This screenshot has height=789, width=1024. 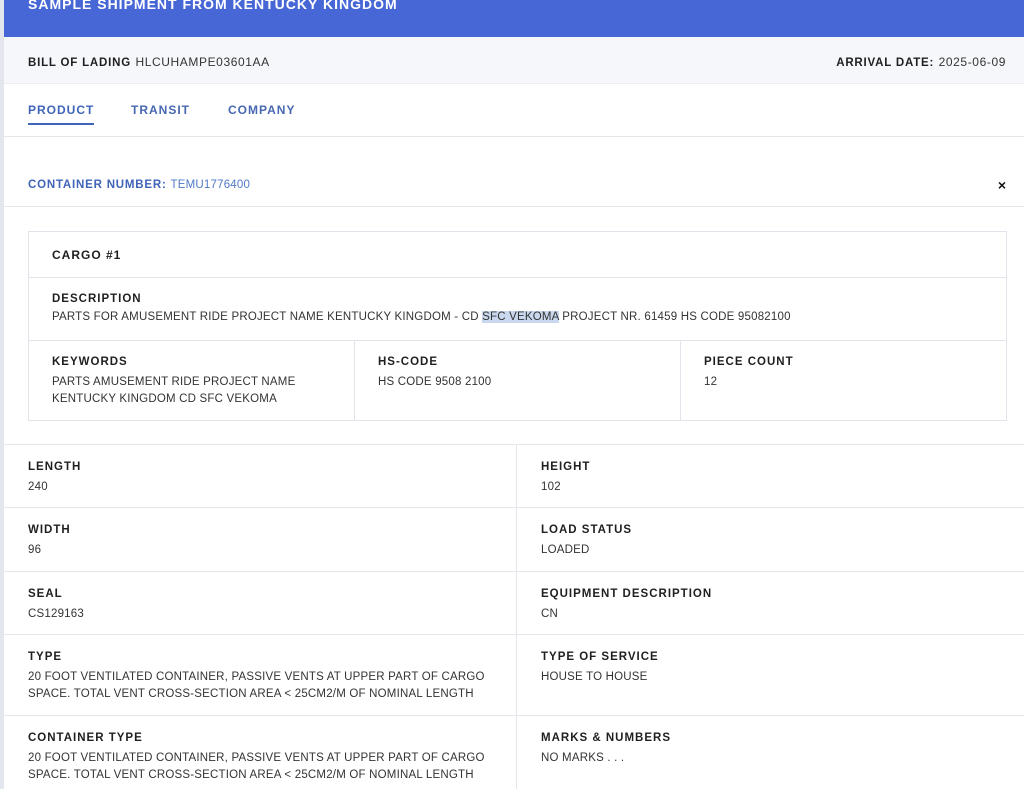 I want to click on properties-row: WIDTH 96 LOAD STATUS LOADED, so click(x=514, y=540).